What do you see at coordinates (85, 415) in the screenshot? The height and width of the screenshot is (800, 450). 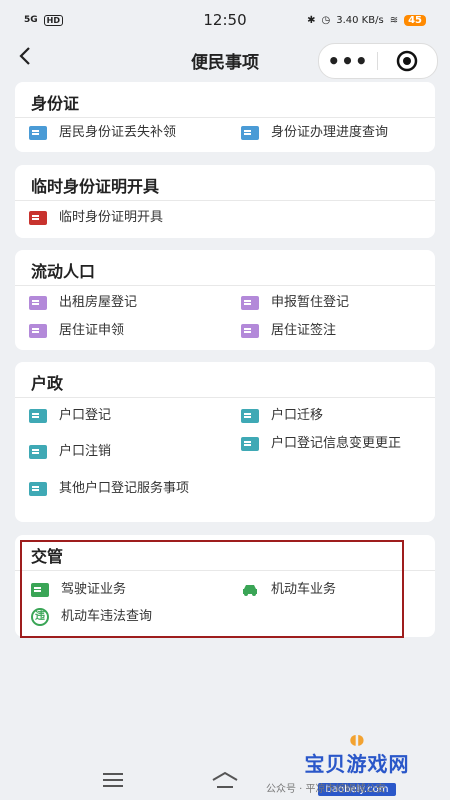 I see `item-label: 户口登记` at bounding box center [85, 415].